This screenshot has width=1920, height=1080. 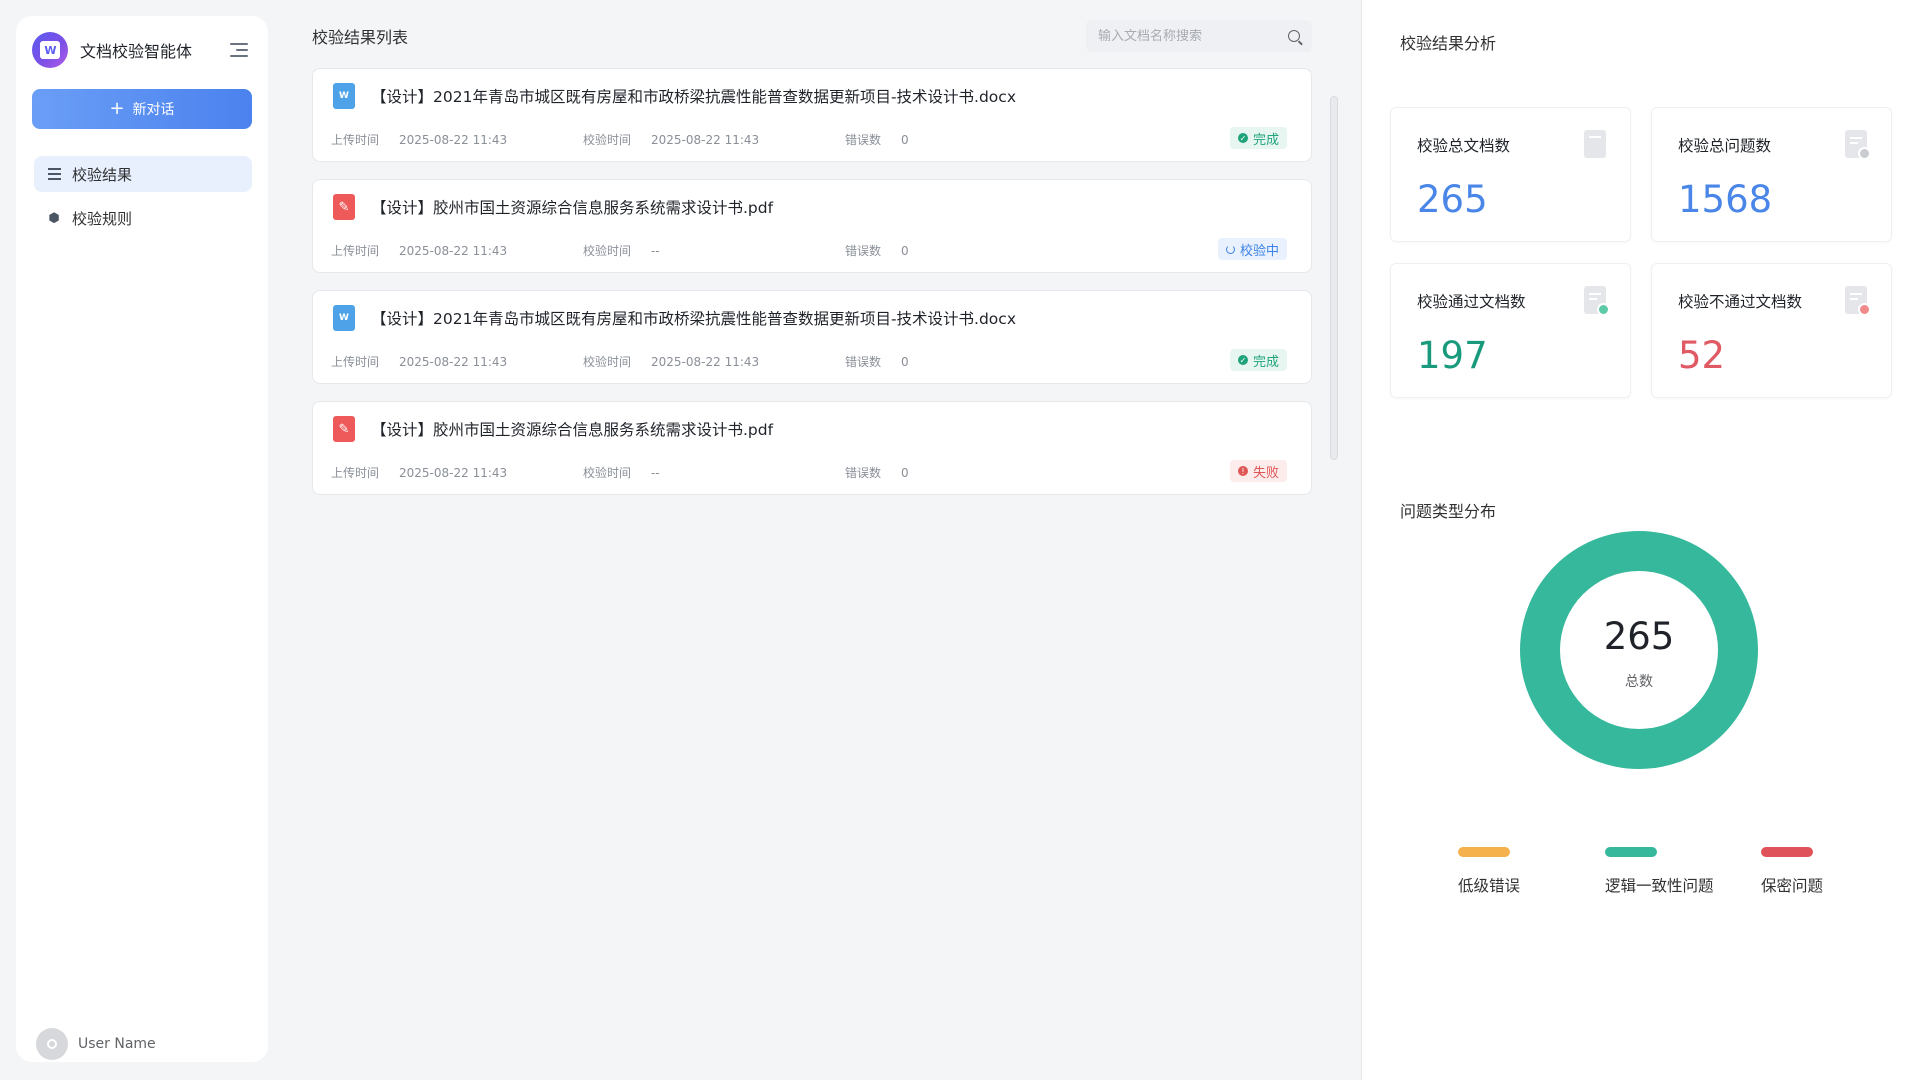 I want to click on stat-label: 校验总文档数, so click(x=1464, y=146).